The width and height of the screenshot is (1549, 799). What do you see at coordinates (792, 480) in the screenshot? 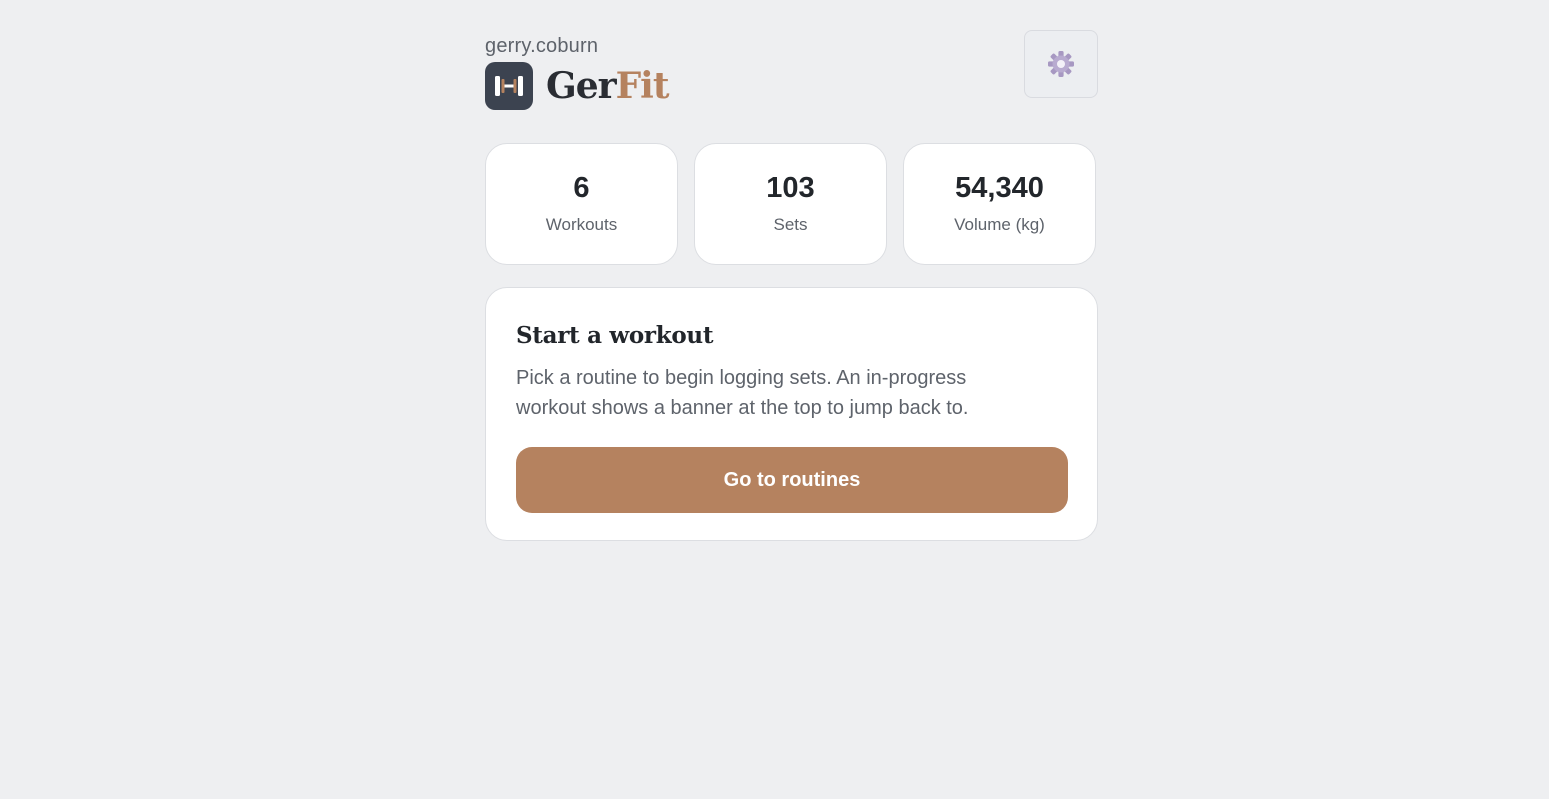
I see `go-to-routines-button: Go to routines` at bounding box center [792, 480].